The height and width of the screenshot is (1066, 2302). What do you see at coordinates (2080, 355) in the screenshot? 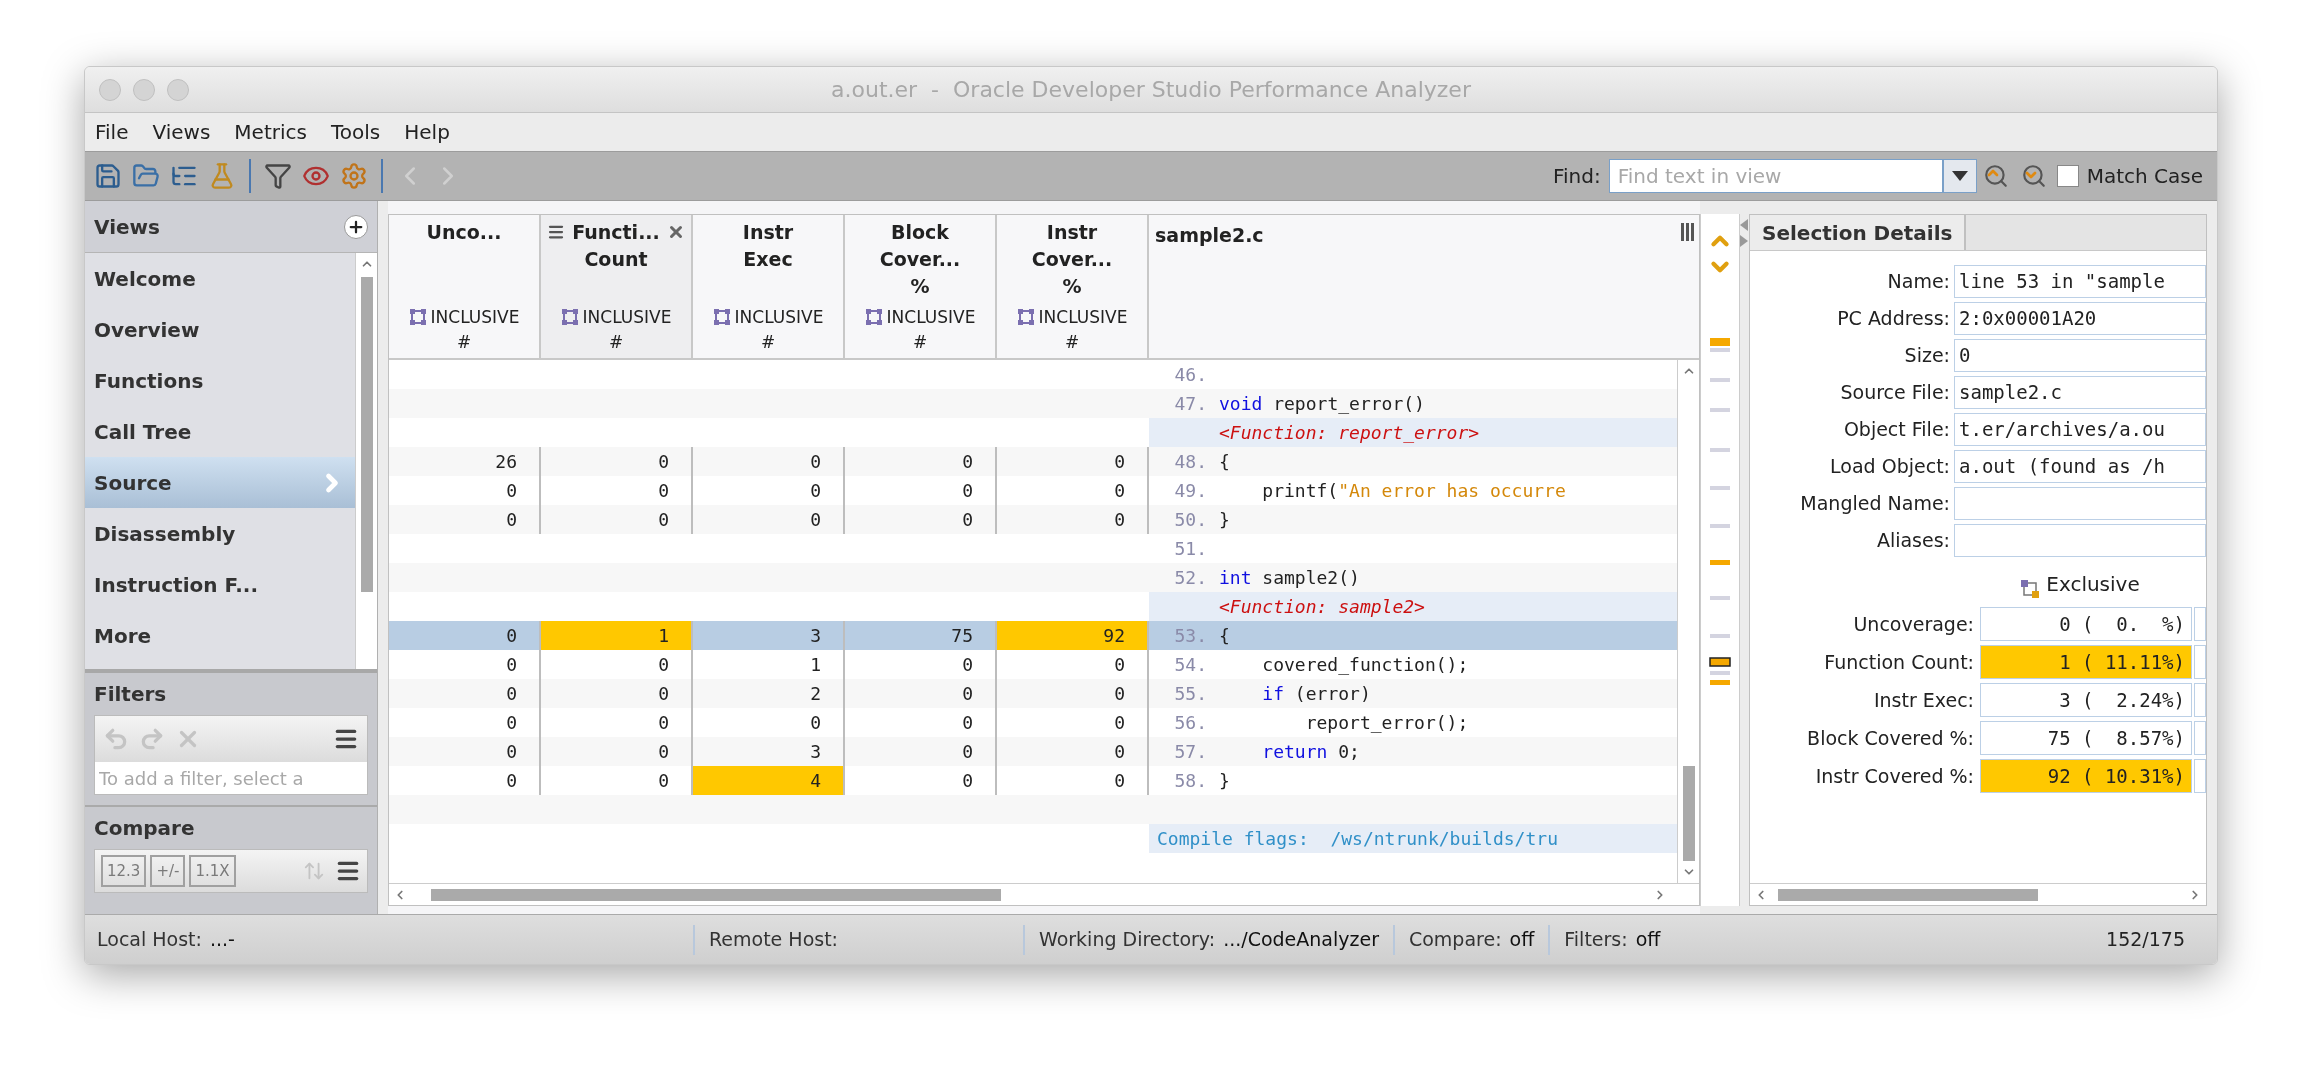
I see `field-value: 0` at bounding box center [2080, 355].